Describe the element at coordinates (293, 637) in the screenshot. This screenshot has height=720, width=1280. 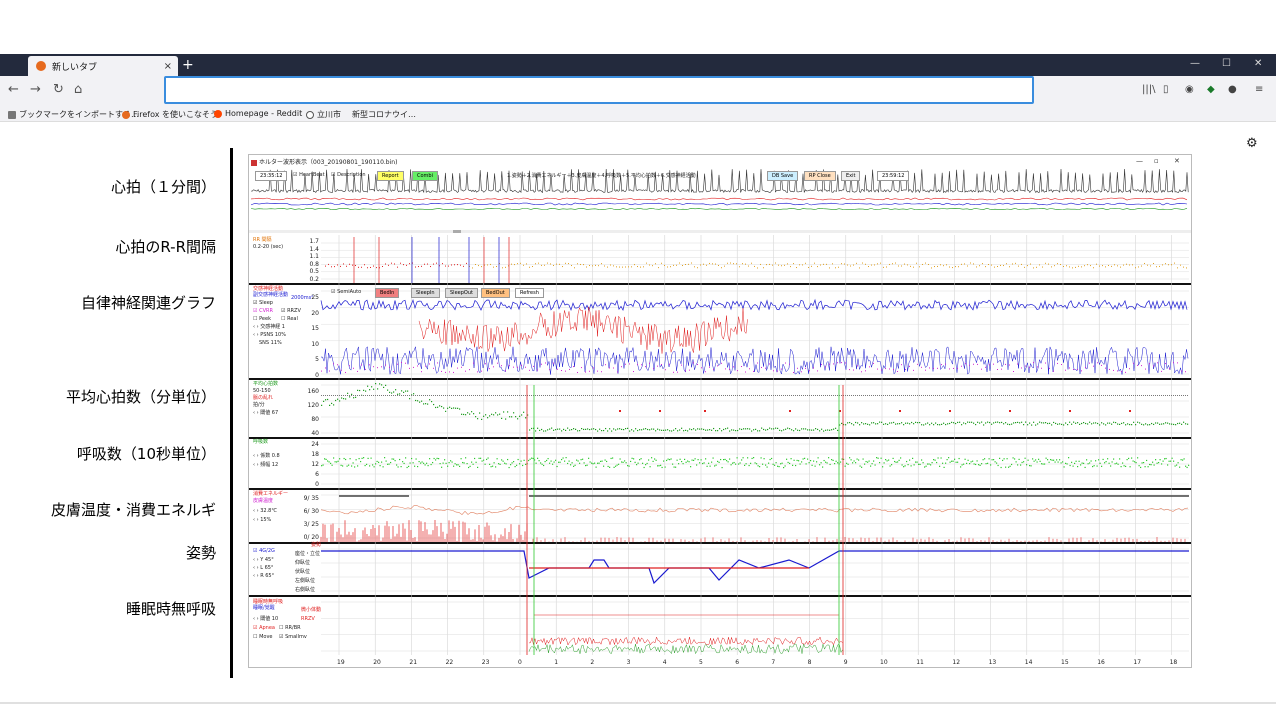
I see `smallmv-checkbox: ☑ Smallmv` at that location.